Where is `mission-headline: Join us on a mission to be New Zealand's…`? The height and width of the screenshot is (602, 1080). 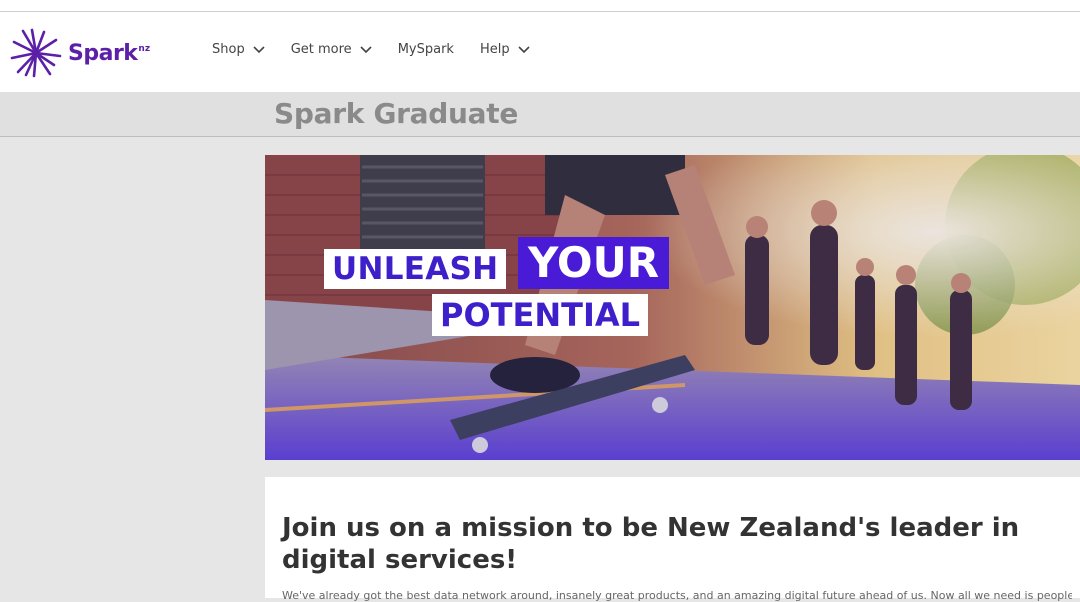 mission-headline: Join us on a mission to be New Zealand's… is located at coordinates (651, 544).